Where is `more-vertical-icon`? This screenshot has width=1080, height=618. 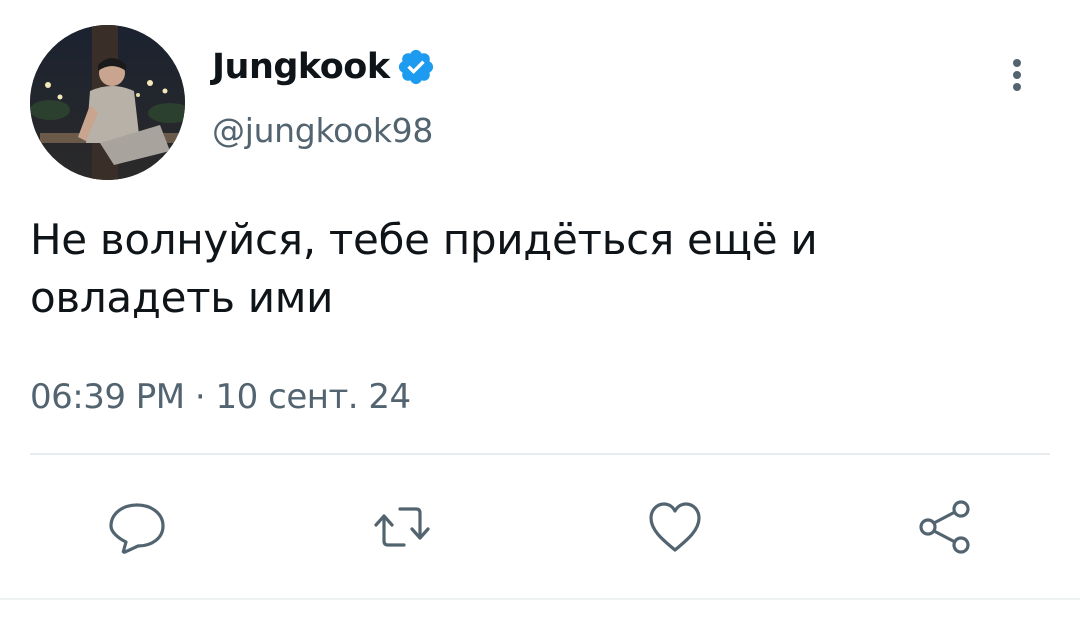 more-vertical-icon is located at coordinates (1017, 75).